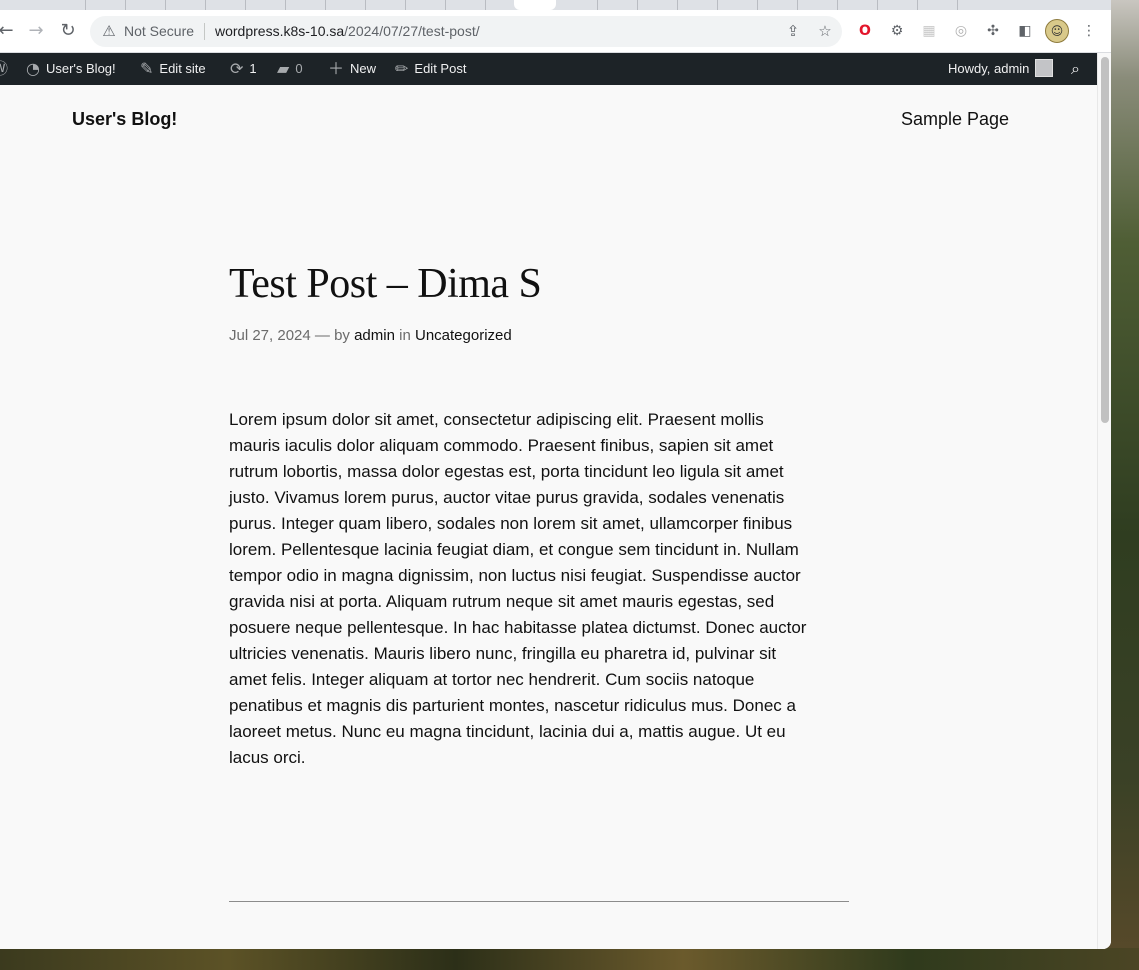  I want to click on pencil-icon: ✏, so click(402, 68).